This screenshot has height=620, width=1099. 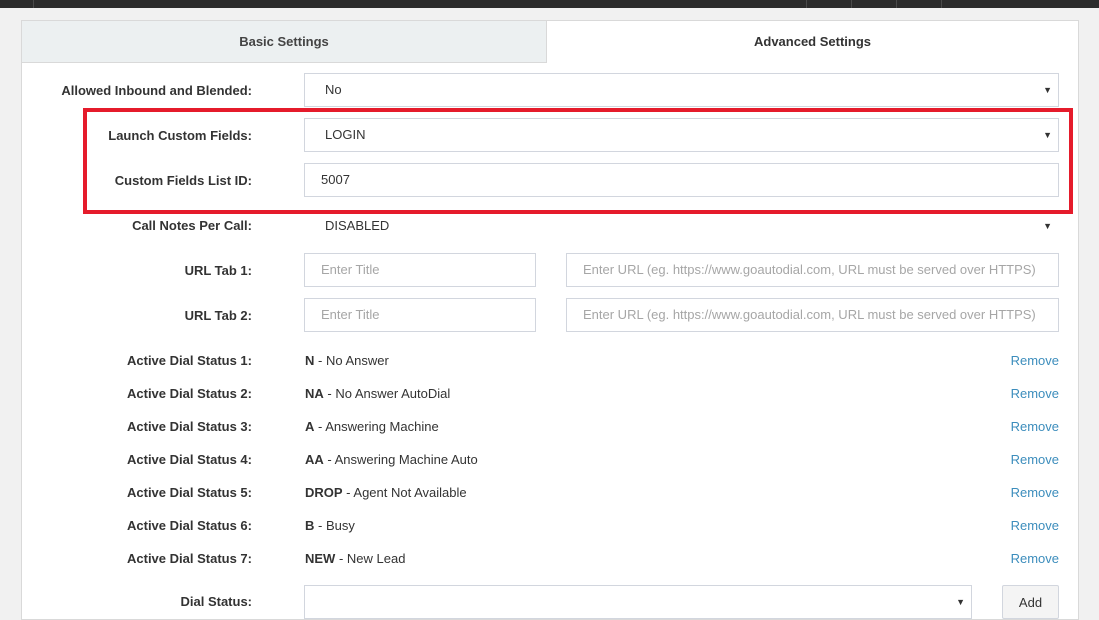 What do you see at coordinates (189, 459) in the screenshot?
I see `active-dial-status-4-label: Active Dial Status 4:` at bounding box center [189, 459].